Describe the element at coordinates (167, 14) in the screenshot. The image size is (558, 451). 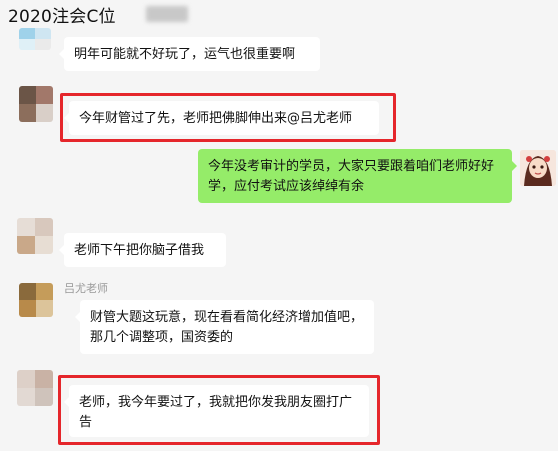
I see `title-redaction` at that location.